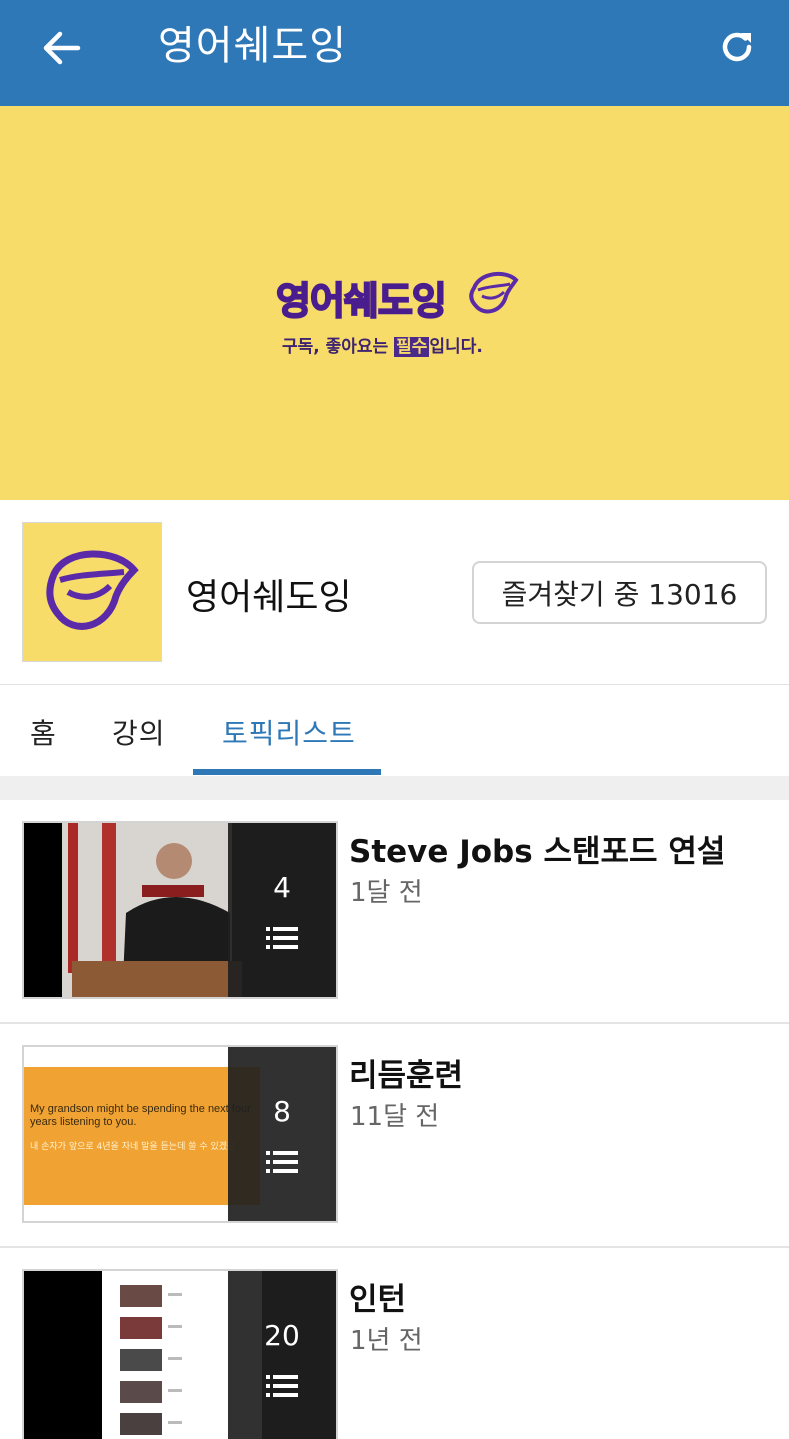 Image resolution: width=789 pixels, height=1439 pixels. What do you see at coordinates (395, 1117) in the screenshot?
I see `playlist-date: 11달 전` at bounding box center [395, 1117].